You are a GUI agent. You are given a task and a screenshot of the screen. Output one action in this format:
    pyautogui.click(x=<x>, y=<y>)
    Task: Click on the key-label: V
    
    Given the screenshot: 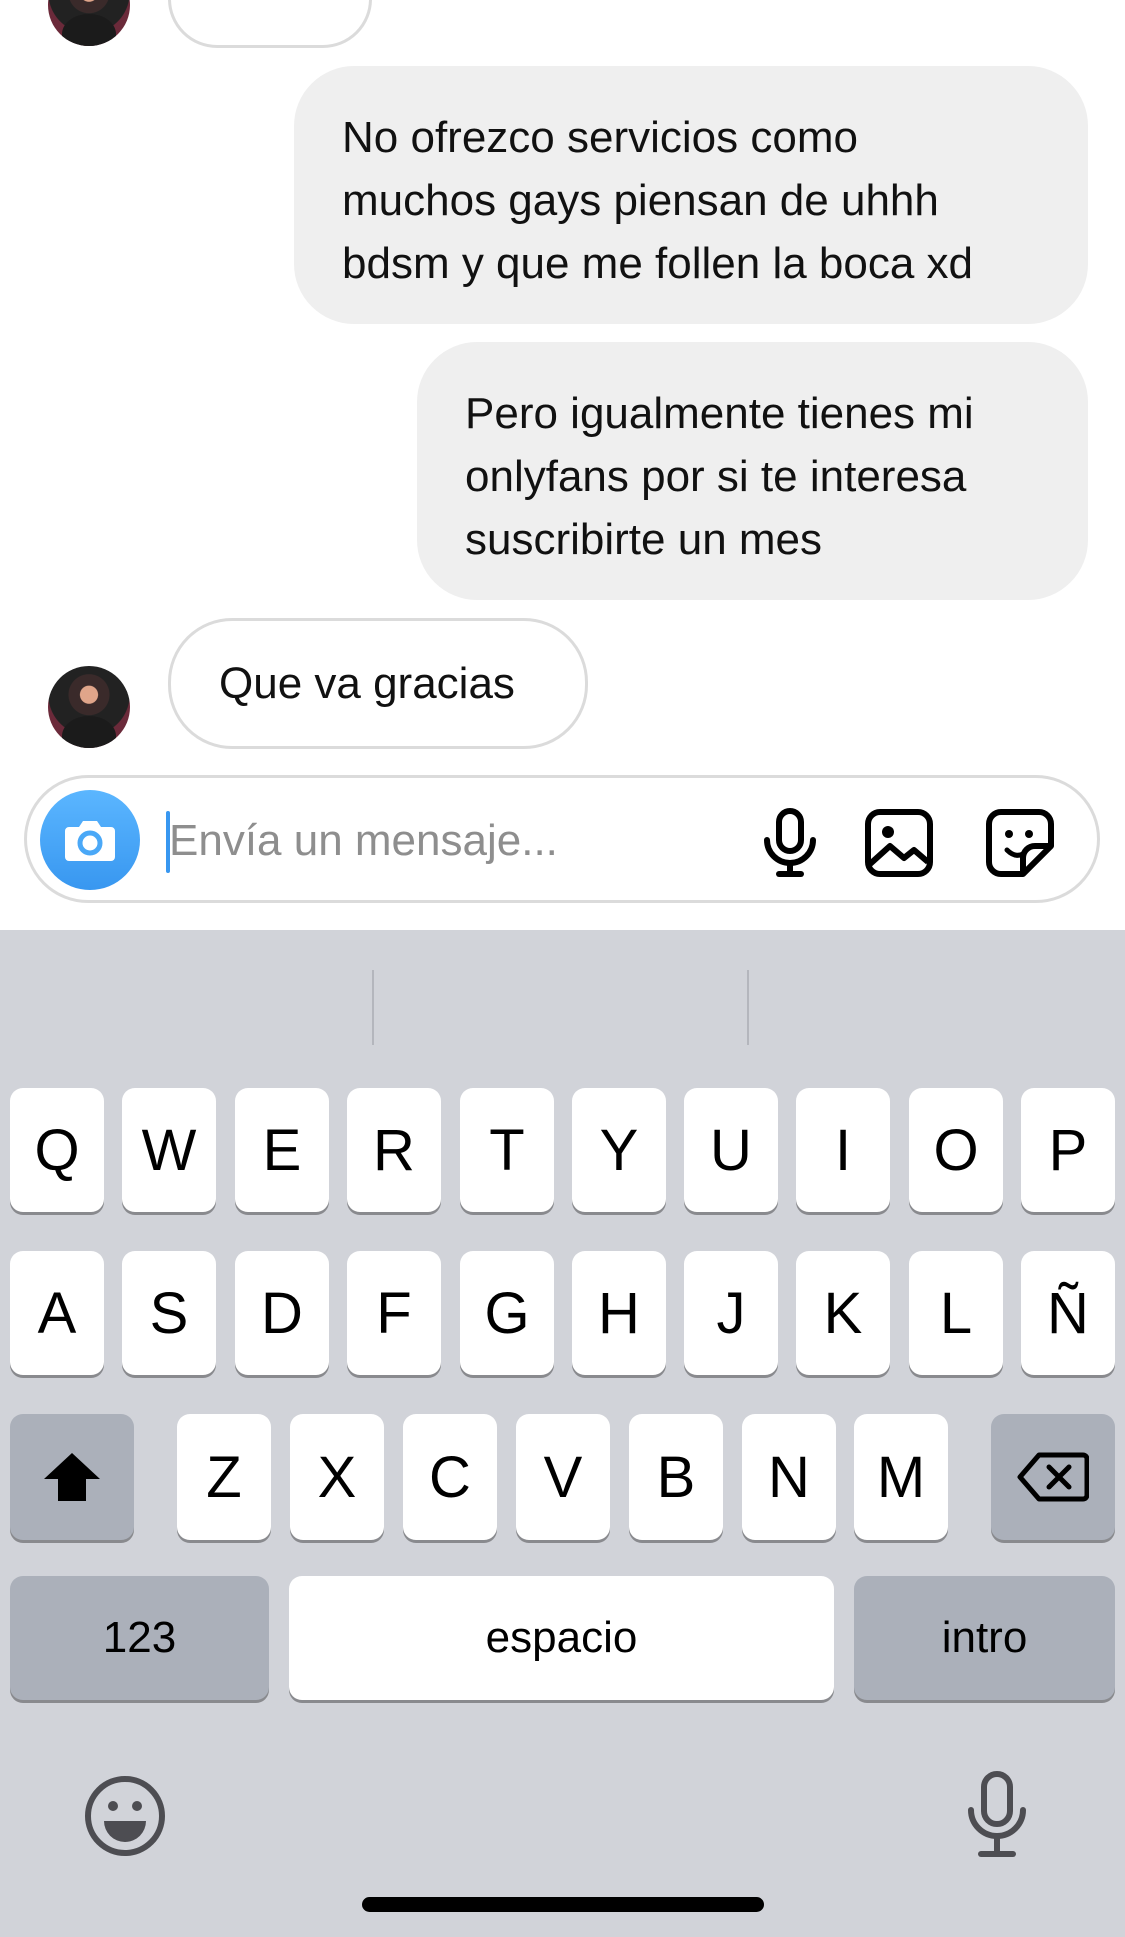 What is the action you would take?
    pyautogui.click(x=563, y=1477)
    